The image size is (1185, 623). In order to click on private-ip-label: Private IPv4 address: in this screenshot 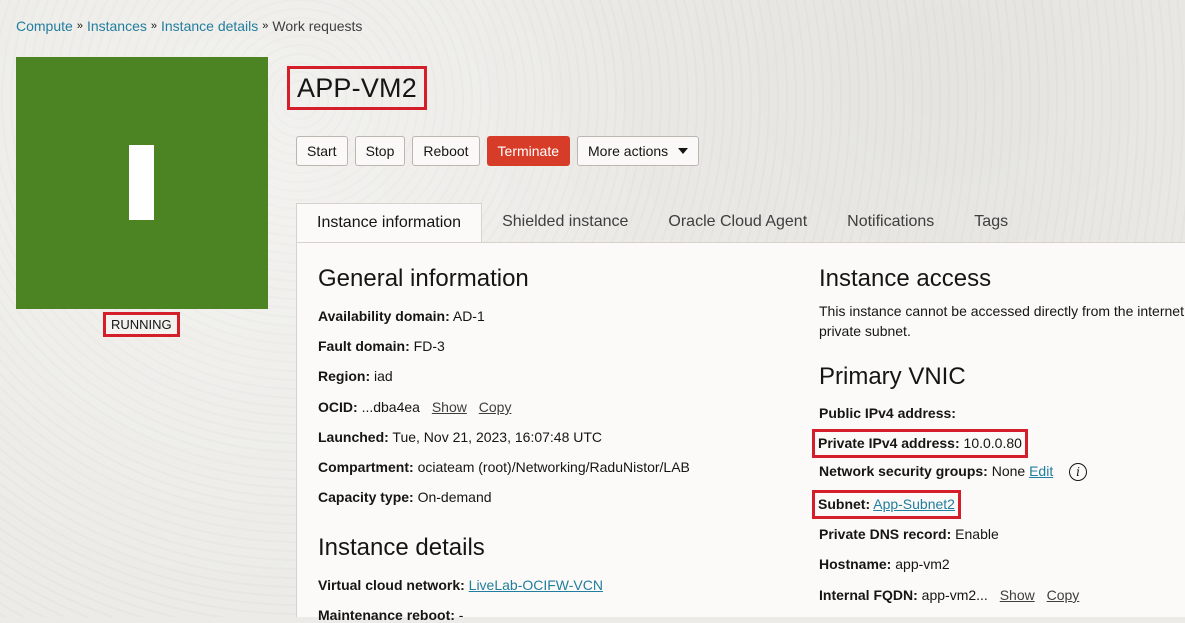, I will do `click(889, 443)`.